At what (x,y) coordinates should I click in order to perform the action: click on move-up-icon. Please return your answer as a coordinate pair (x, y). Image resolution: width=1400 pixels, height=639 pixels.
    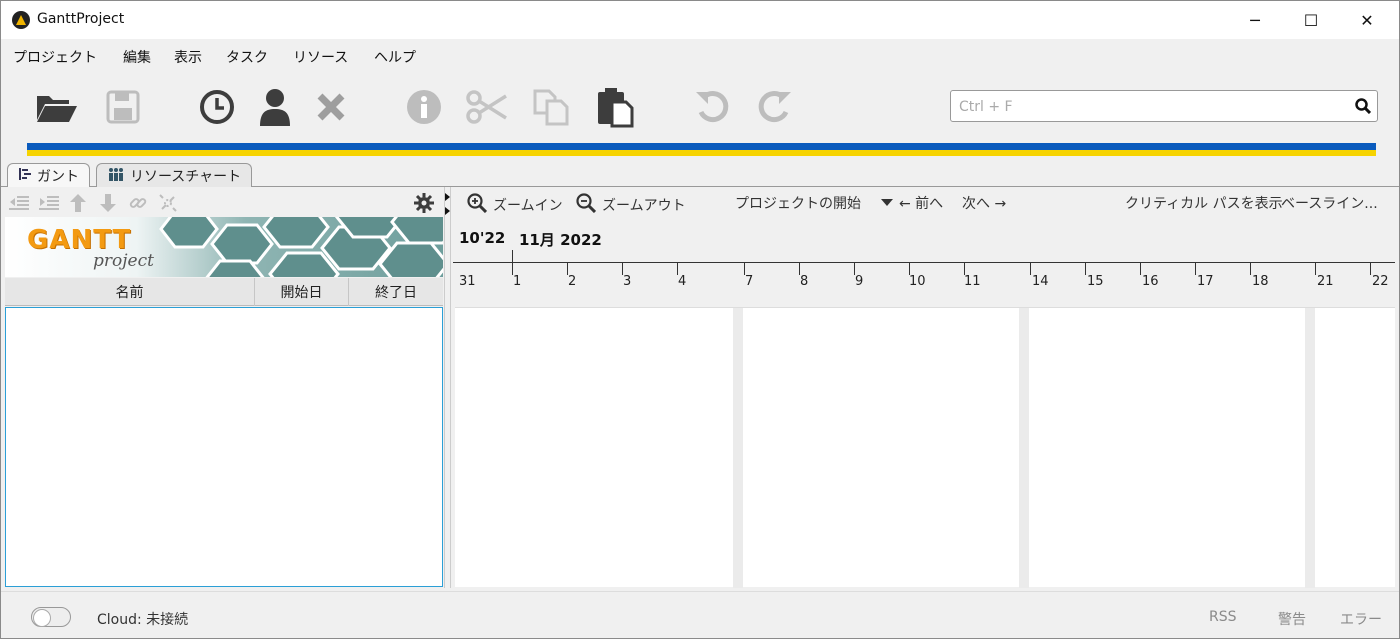
    Looking at the image, I should click on (78, 203).